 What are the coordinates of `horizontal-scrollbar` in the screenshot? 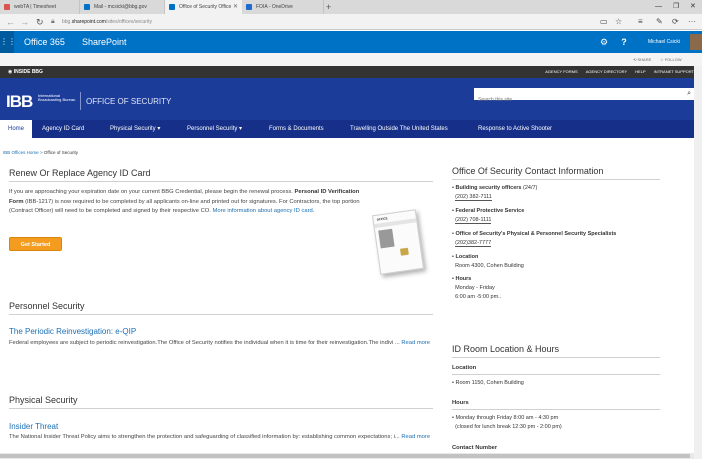 It's located at (347, 456).